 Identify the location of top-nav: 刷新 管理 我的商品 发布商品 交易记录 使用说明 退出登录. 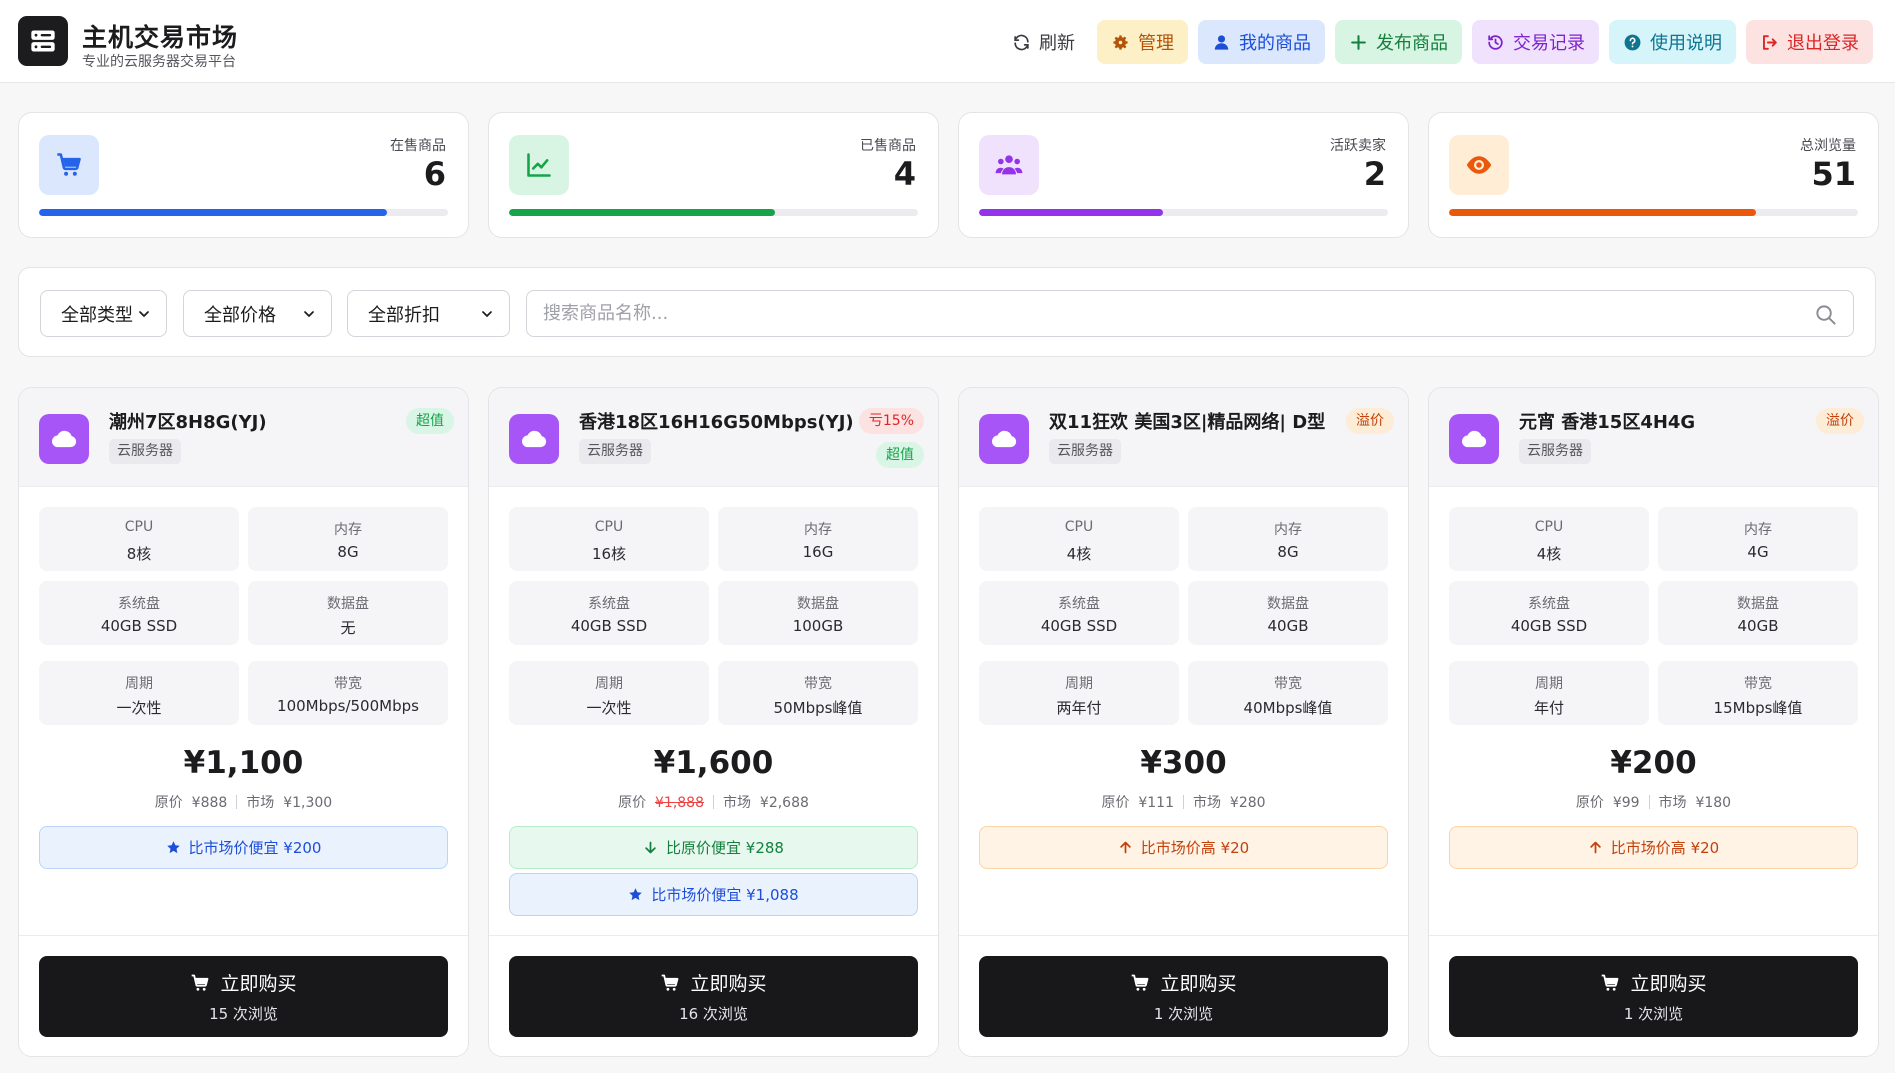
(1436, 42).